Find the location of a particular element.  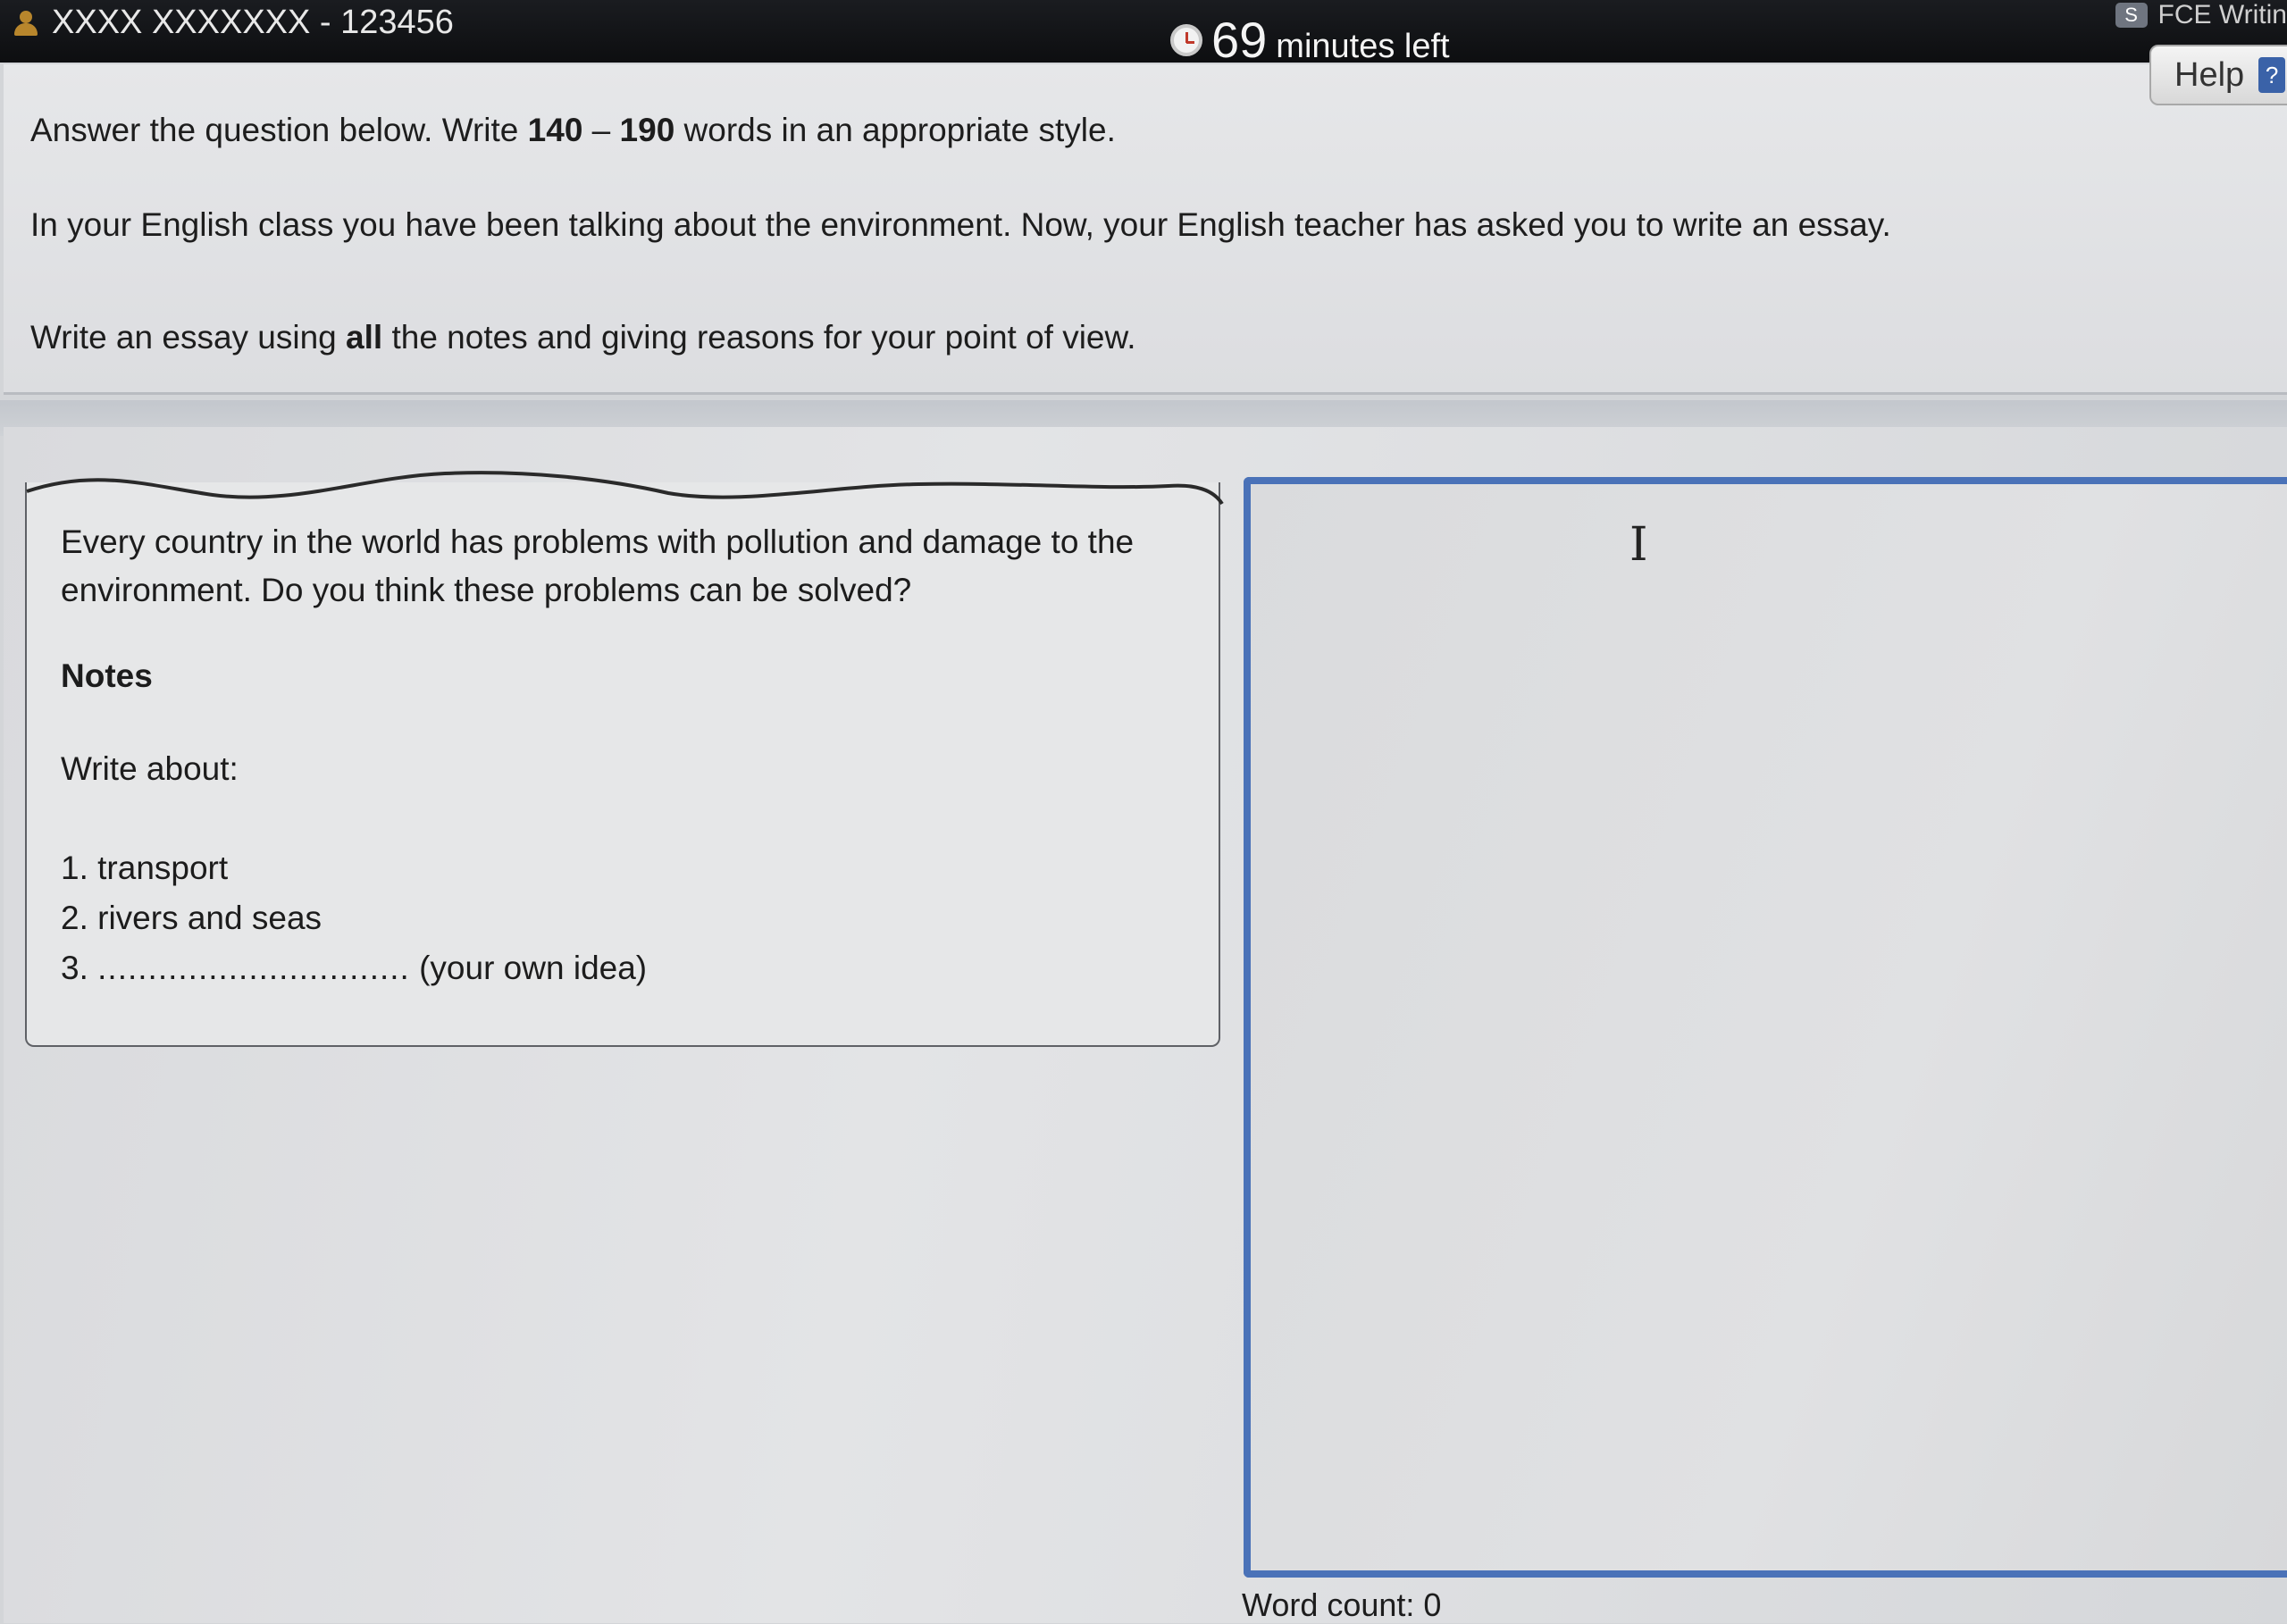

note-number: 3. is located at coordinates (74, 968).